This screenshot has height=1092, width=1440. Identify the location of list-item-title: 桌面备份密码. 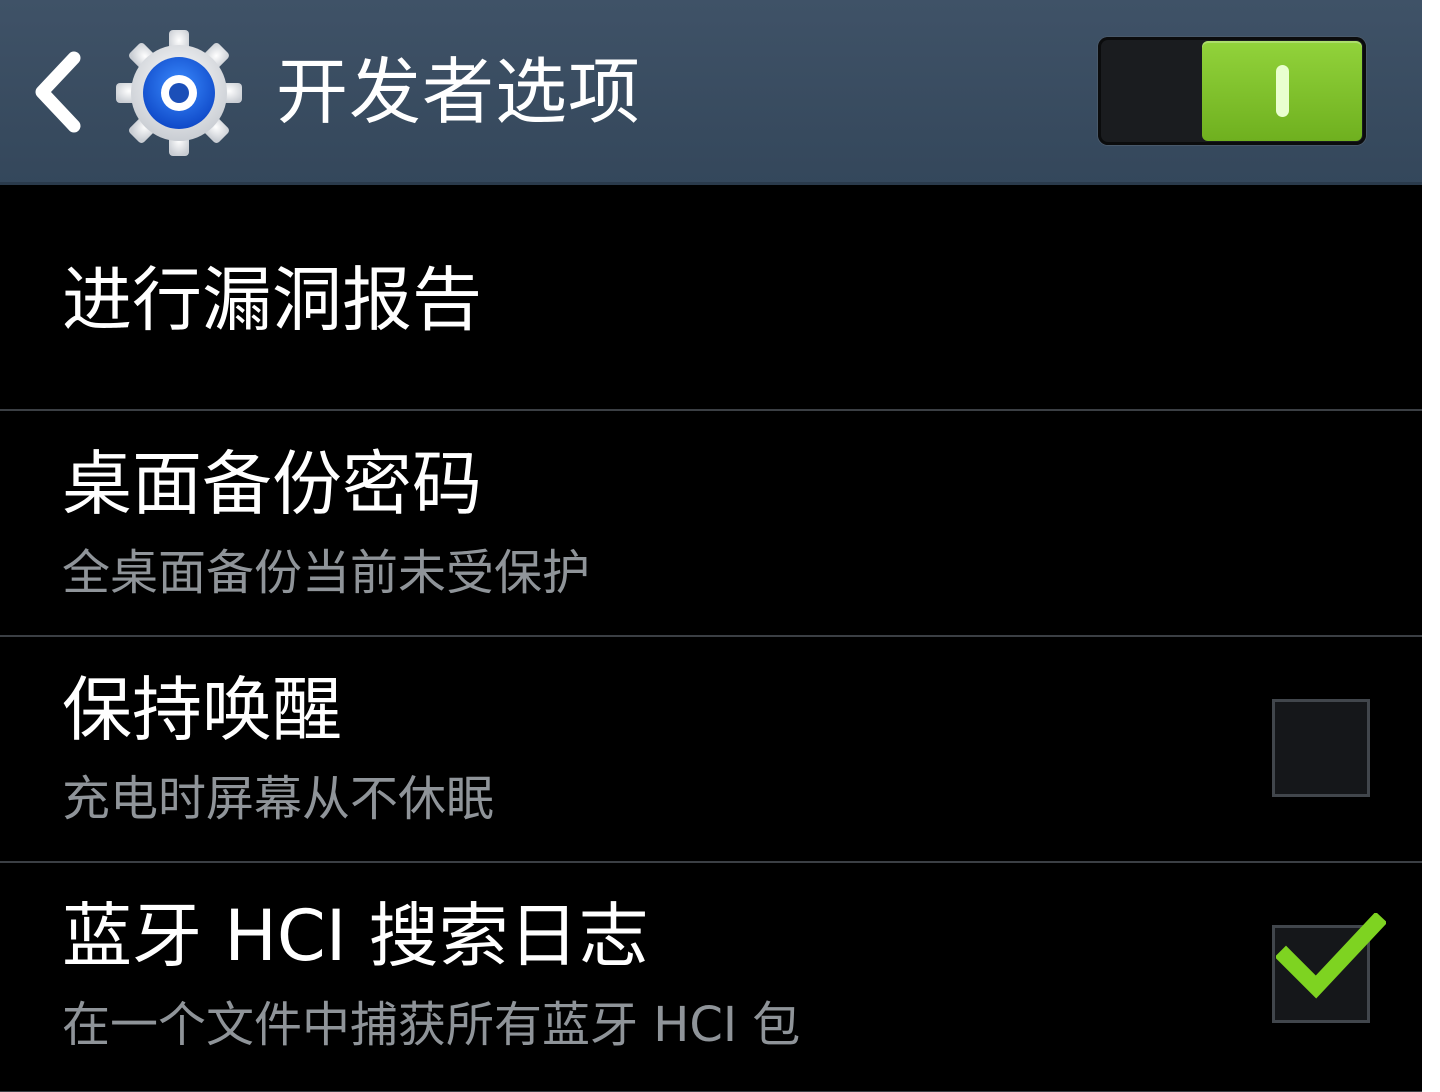
(272, 484).